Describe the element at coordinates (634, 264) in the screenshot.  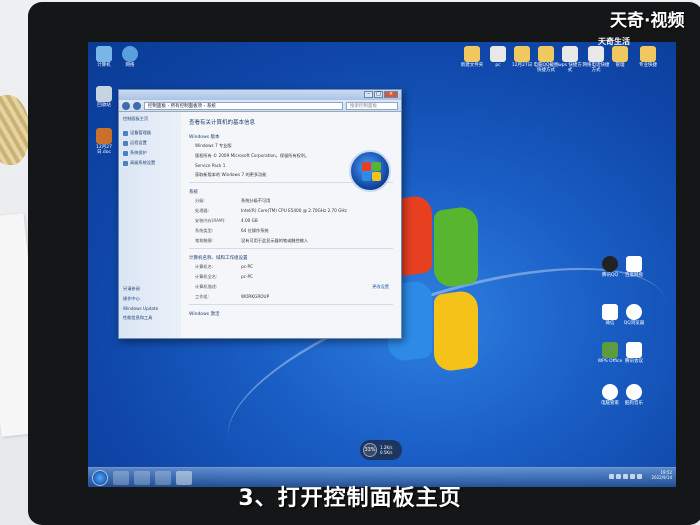
I see `cloud-icon` at that location.